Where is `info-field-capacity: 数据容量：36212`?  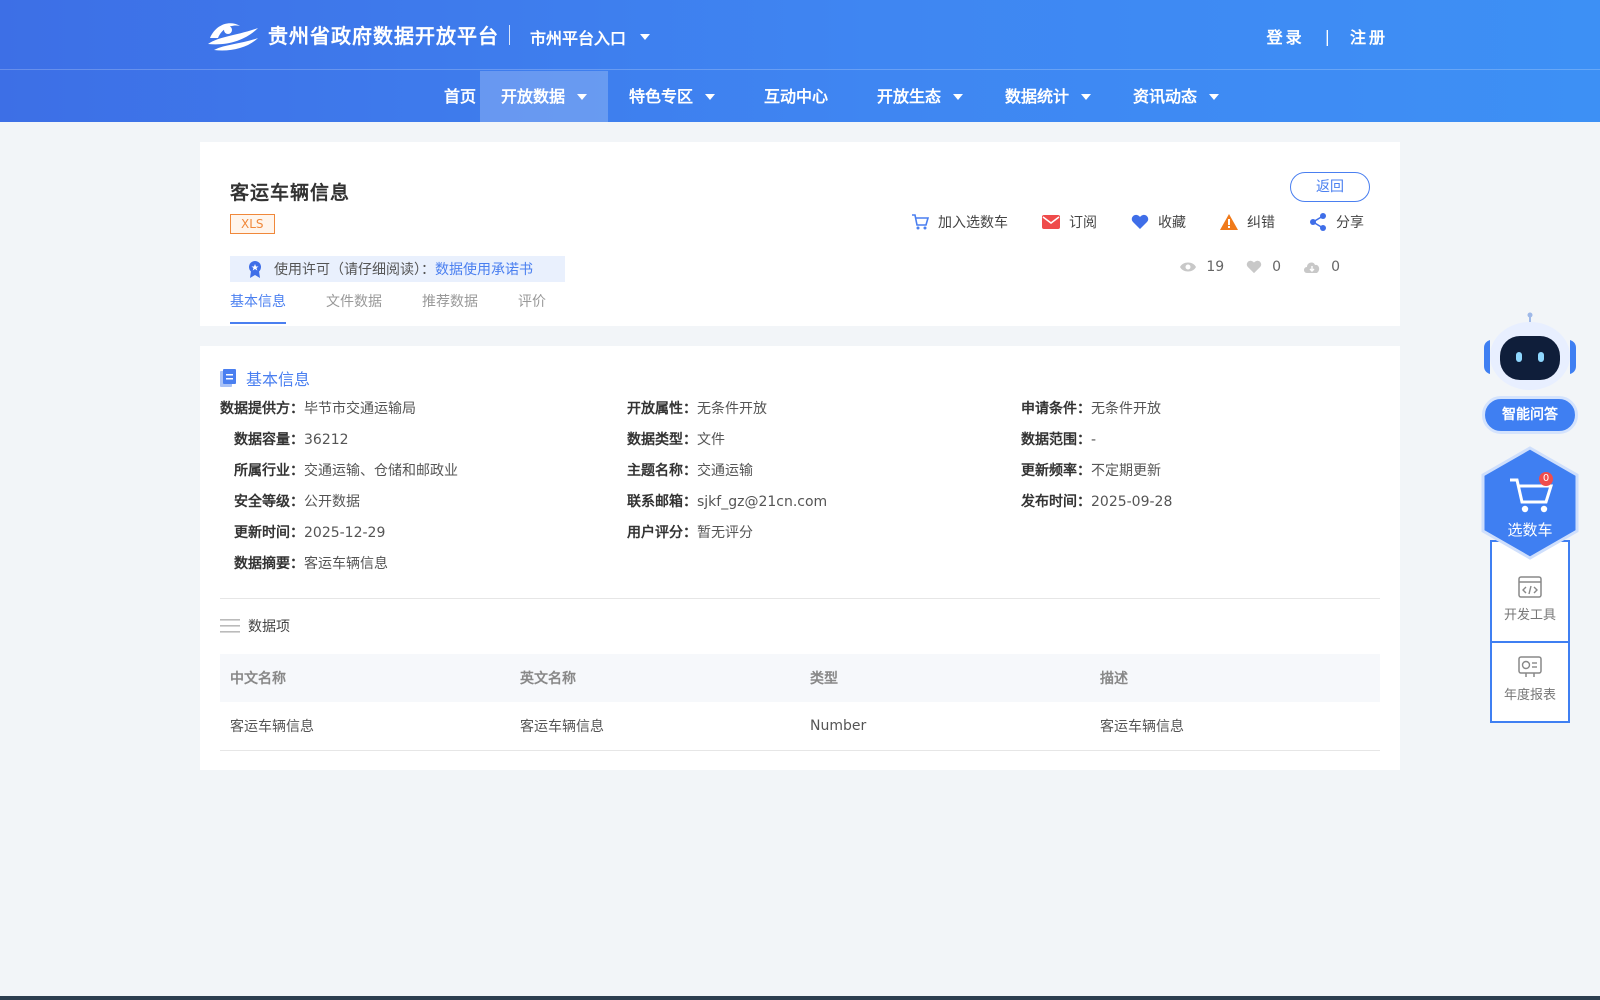
info-field-capacity: 数据容量：36212 is located at coordinates (291, 439).